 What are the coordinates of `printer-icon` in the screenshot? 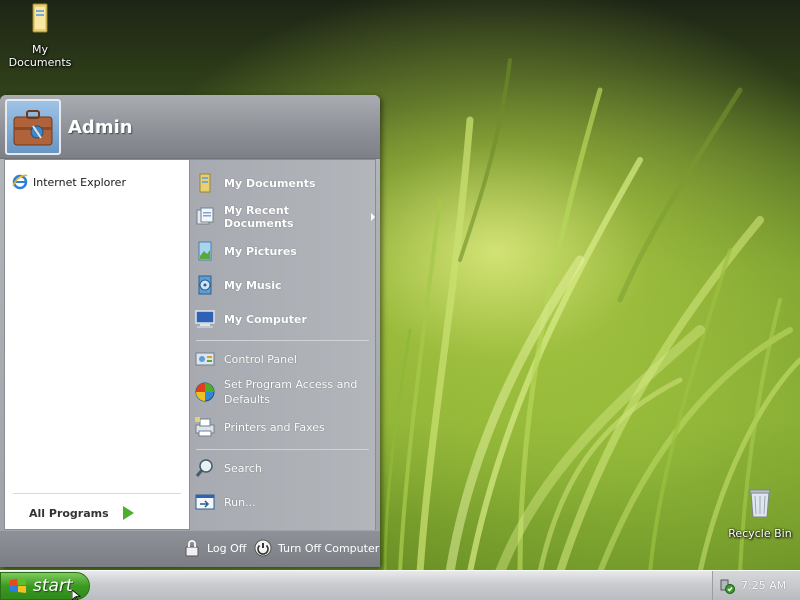 It's located at (205, 427).